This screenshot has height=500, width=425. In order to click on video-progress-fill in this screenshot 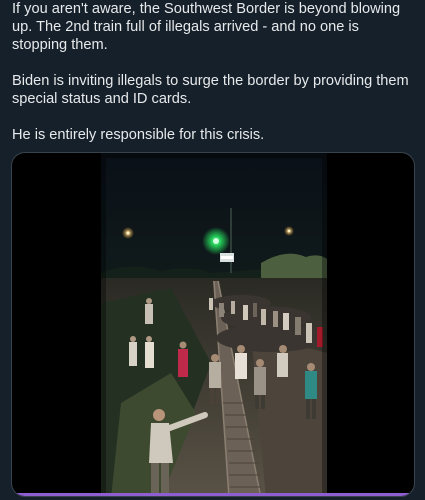, I will do `click(213, 494)`.